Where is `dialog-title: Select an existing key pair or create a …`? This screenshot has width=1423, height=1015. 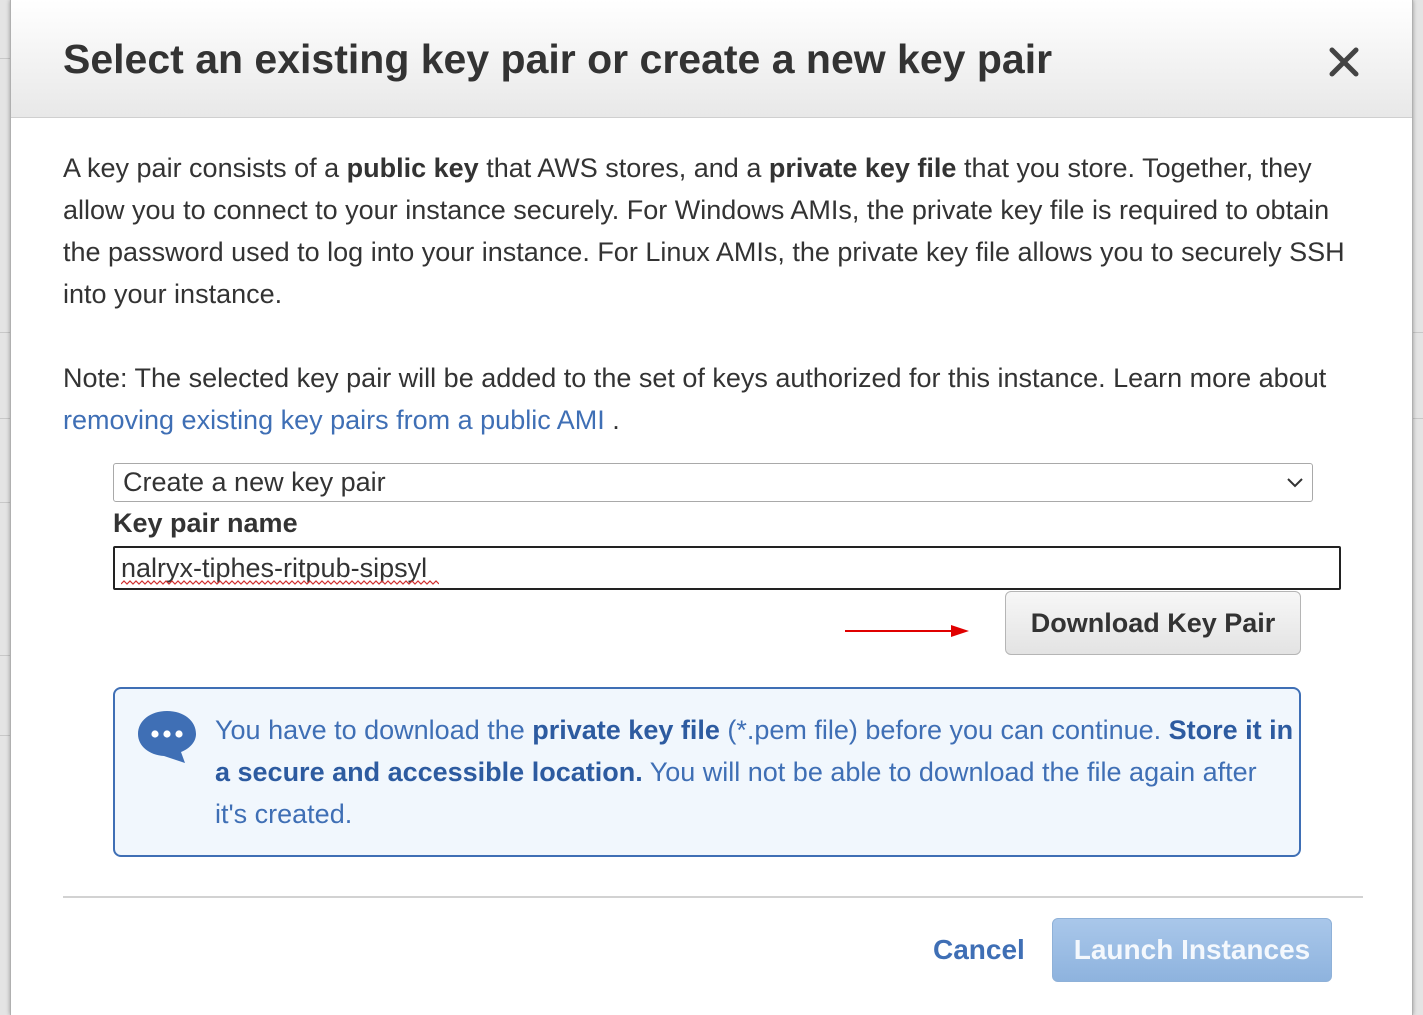 dialog-title: Select an existing key pair or create a … is located at coordinates (558, 59).